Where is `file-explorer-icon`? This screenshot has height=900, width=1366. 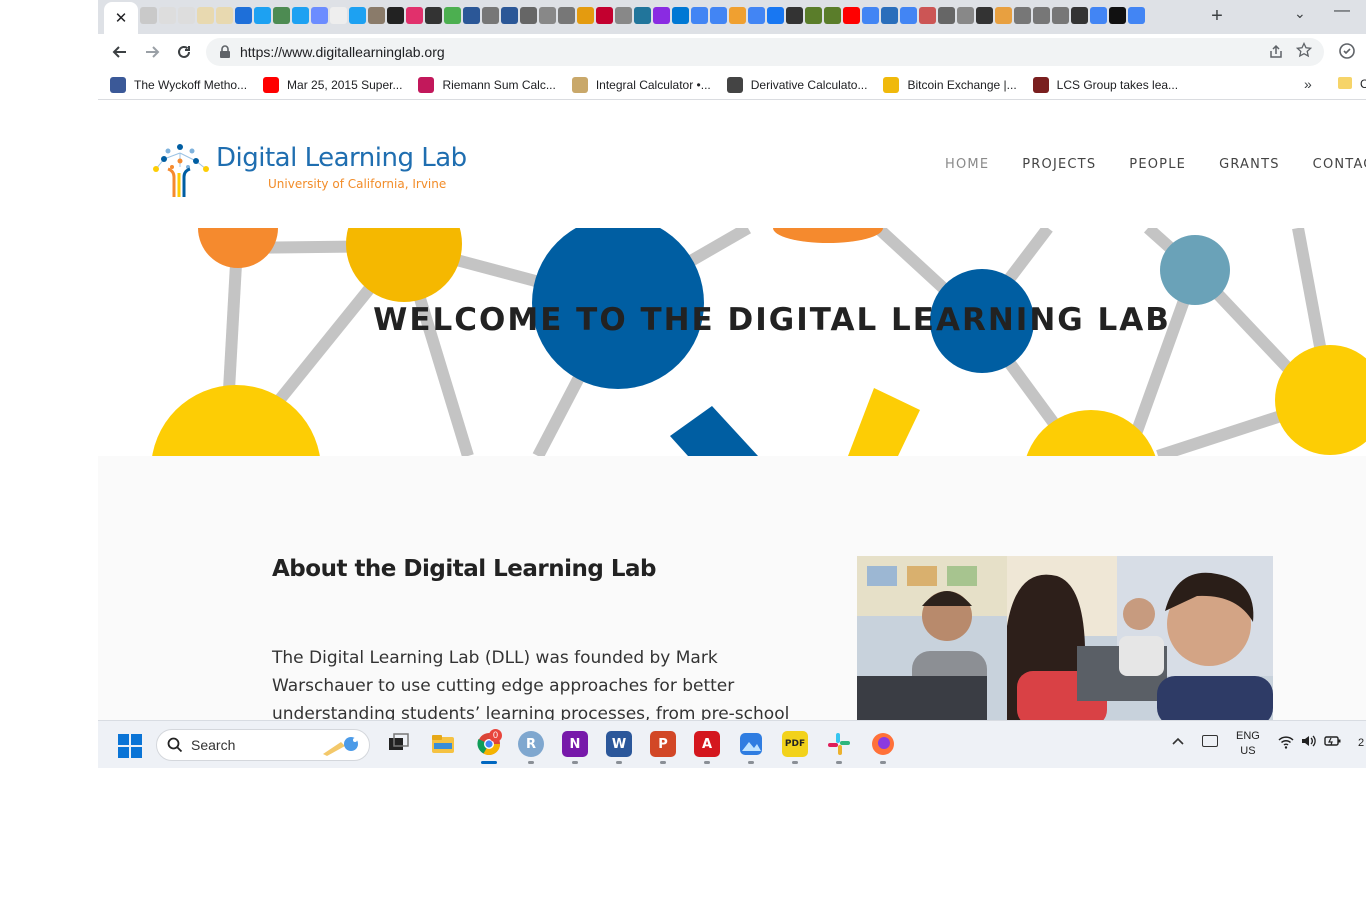
file-explorer-icon is located at coordinates (443, 744).